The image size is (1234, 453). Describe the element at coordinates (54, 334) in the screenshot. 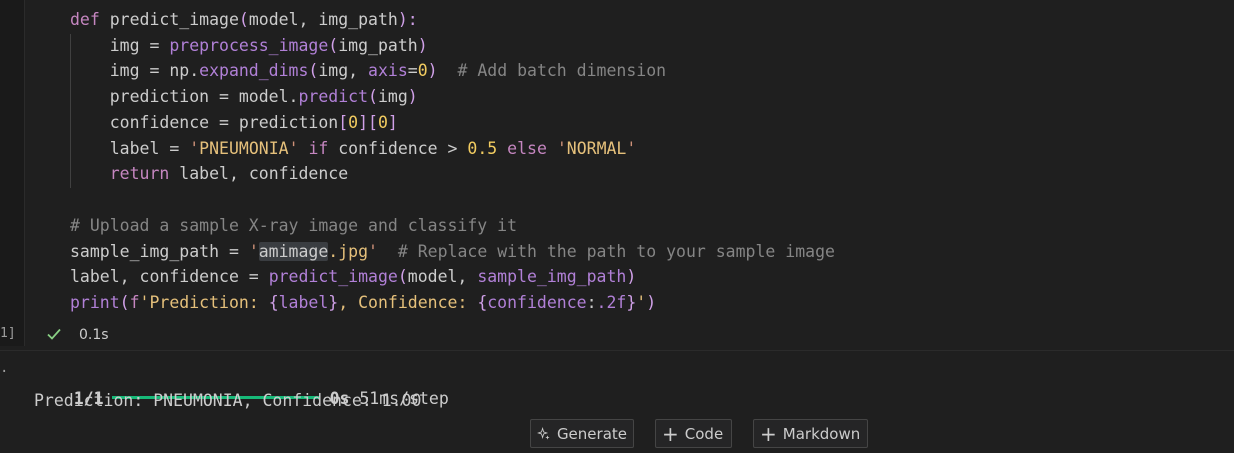

I see `check-icon` at that location.